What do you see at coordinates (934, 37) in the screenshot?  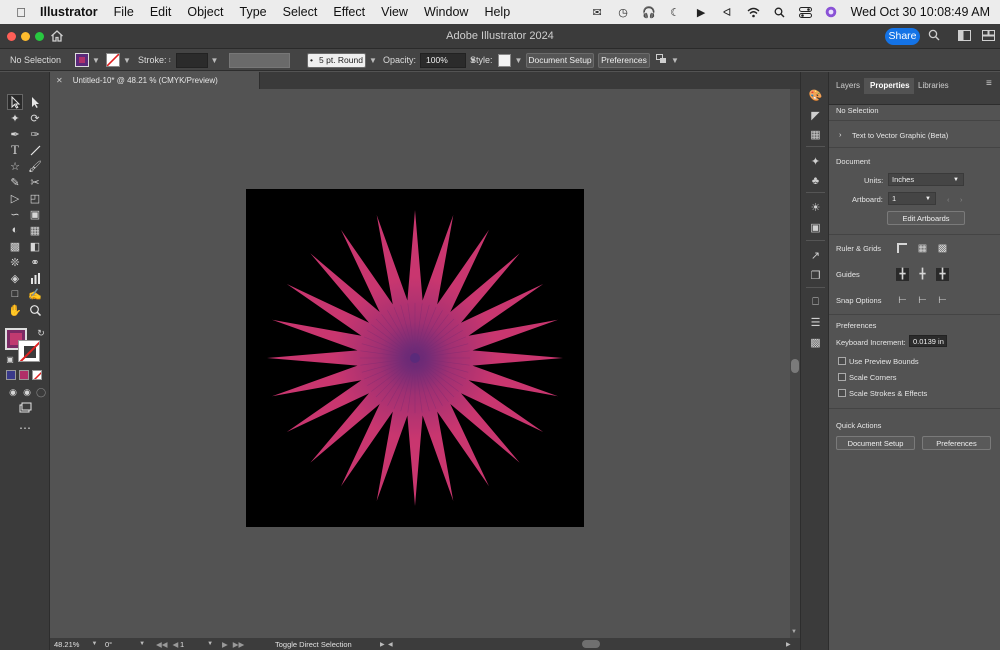 I see `search-icon` at bounding box center [934, 37].